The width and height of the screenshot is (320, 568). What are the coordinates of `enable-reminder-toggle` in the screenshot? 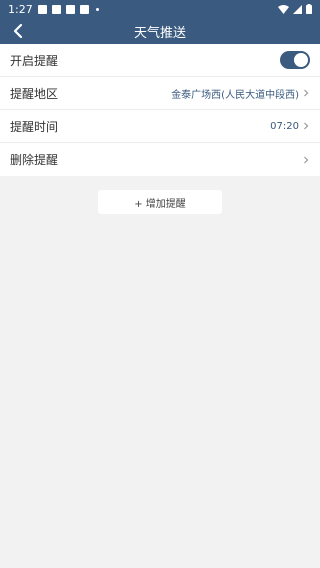 It's located at (295, 60).